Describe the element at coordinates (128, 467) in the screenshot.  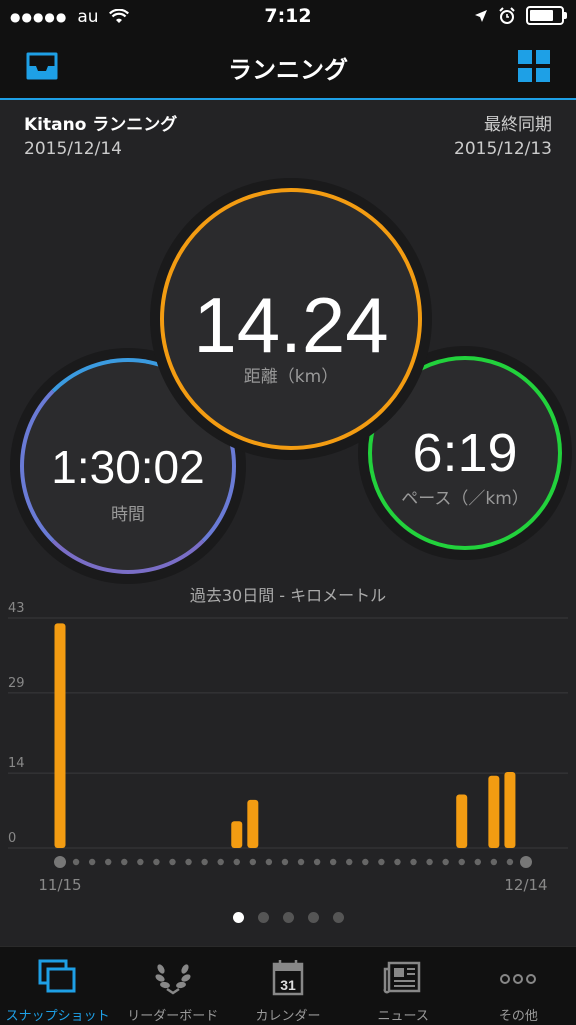
I see `time-value: 1:30:02` at that location.